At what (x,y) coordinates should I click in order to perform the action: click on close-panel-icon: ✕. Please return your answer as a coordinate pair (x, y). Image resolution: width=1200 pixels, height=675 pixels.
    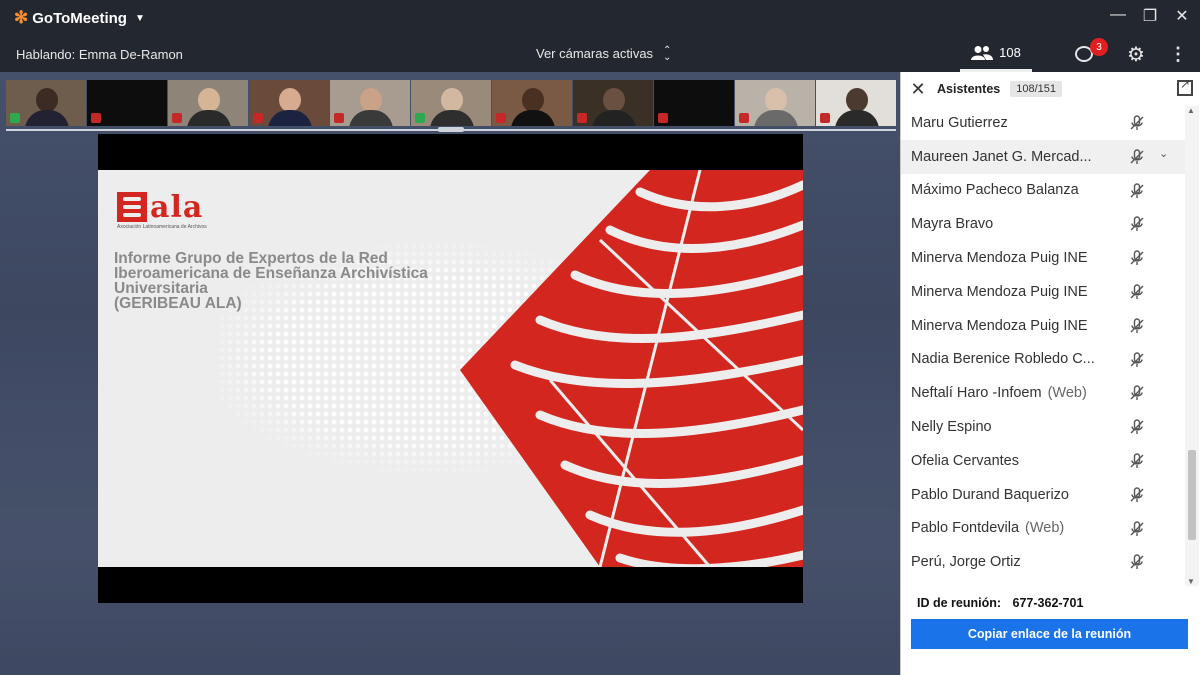
    Looking at the image, I should click on (918, 89).